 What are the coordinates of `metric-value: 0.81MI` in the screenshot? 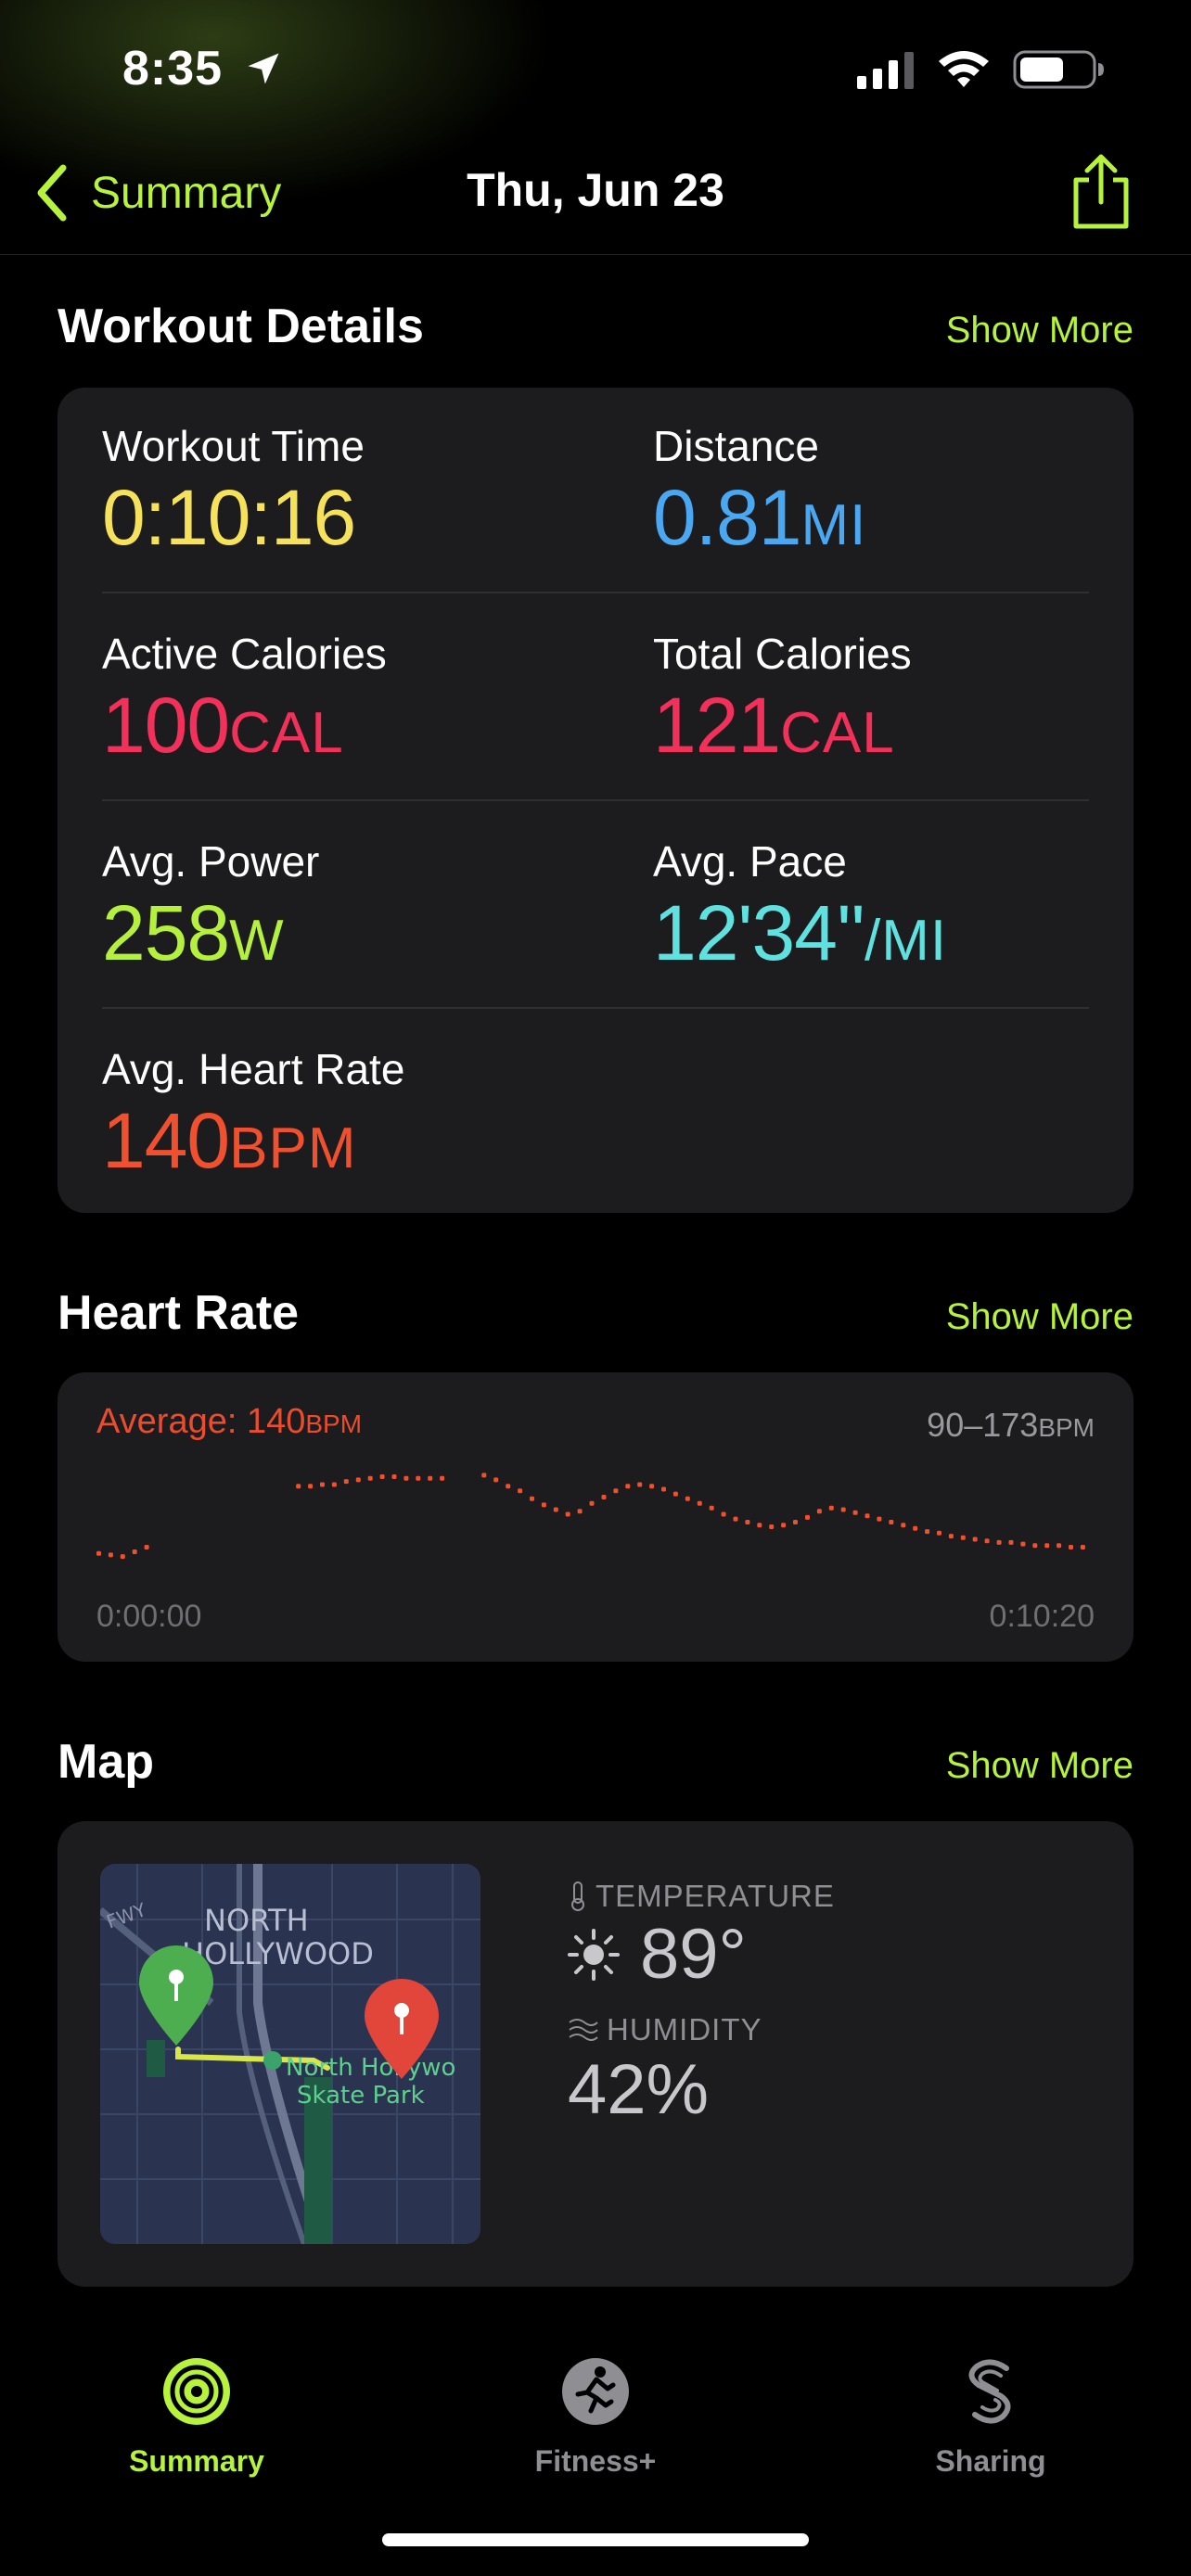 It's located at (894, 518).